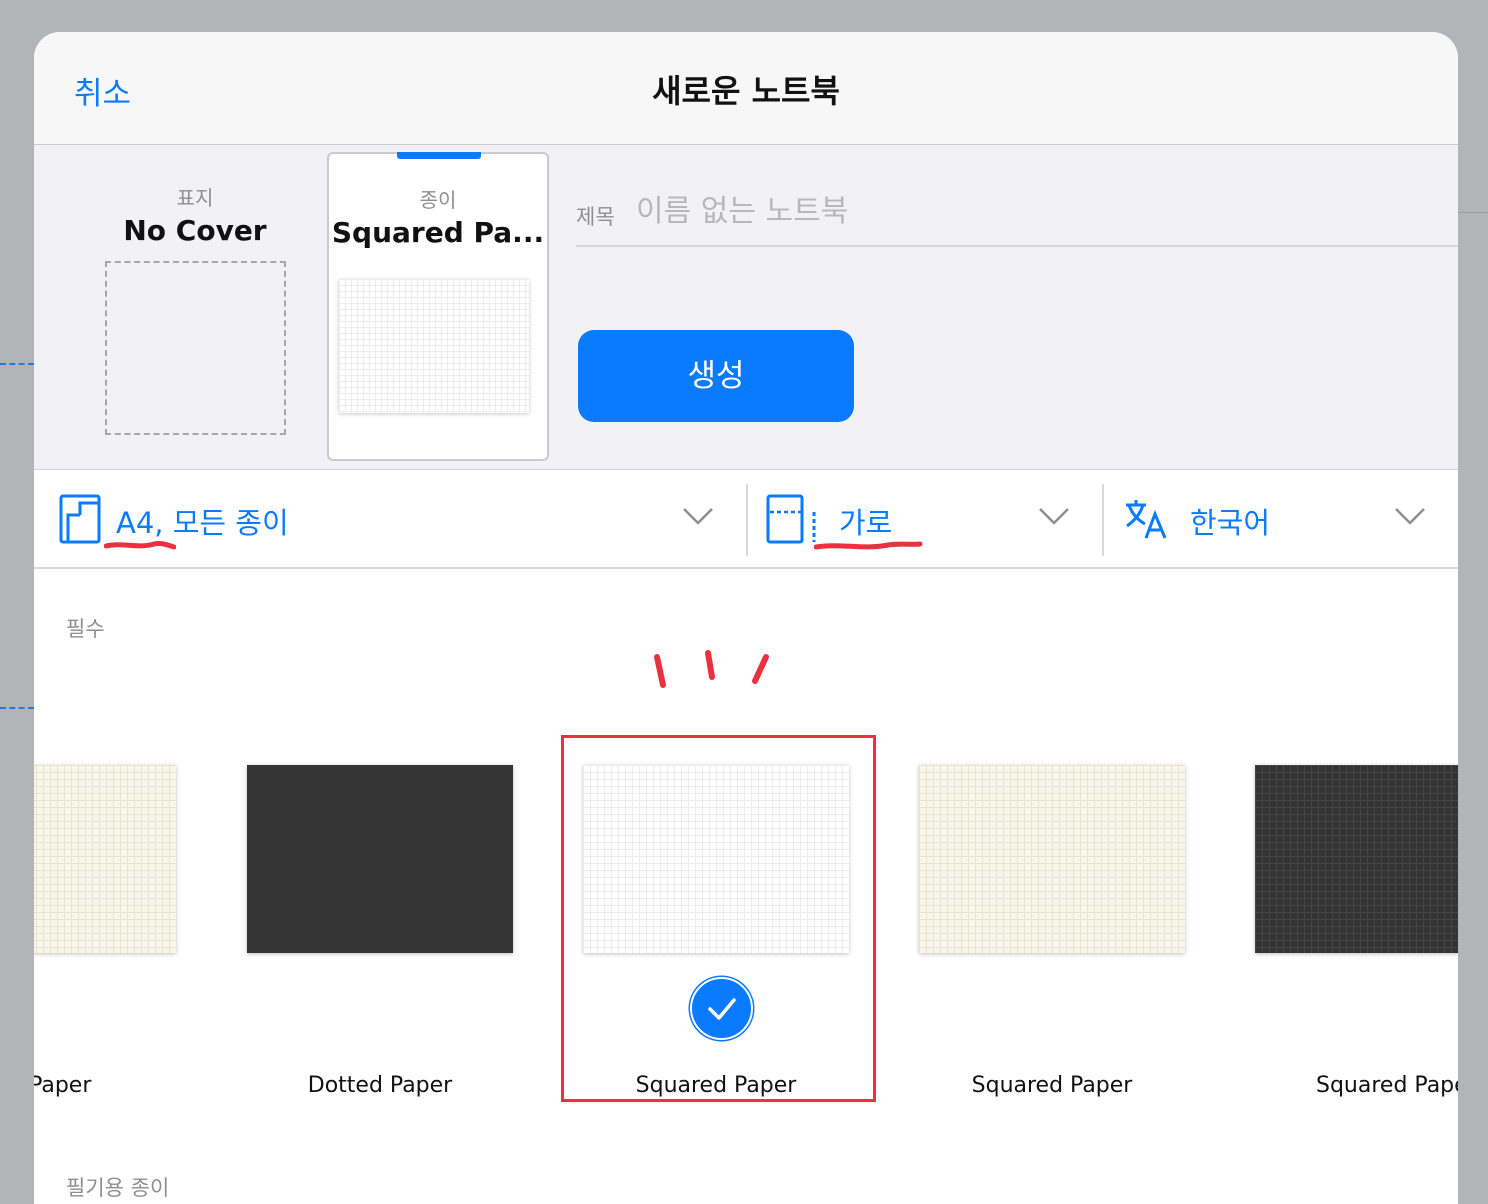 The height and width of the screenshot is (1204, 1488). What do you see at coordinates (434, 346) in the screenshot?
I see `paper-preview` at bounding box center [434, 346].